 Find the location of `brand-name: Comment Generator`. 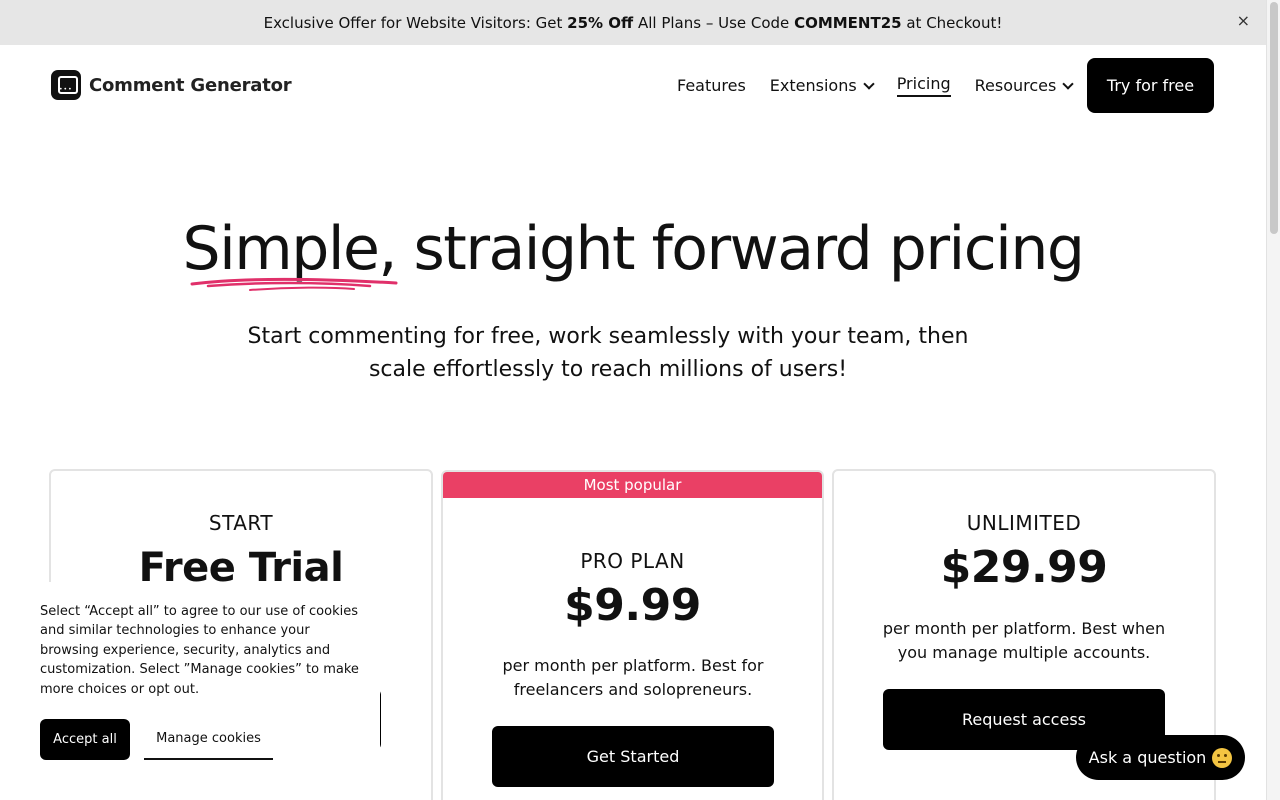

brand-name: Comment Generator is located at coordinates (190, 85).